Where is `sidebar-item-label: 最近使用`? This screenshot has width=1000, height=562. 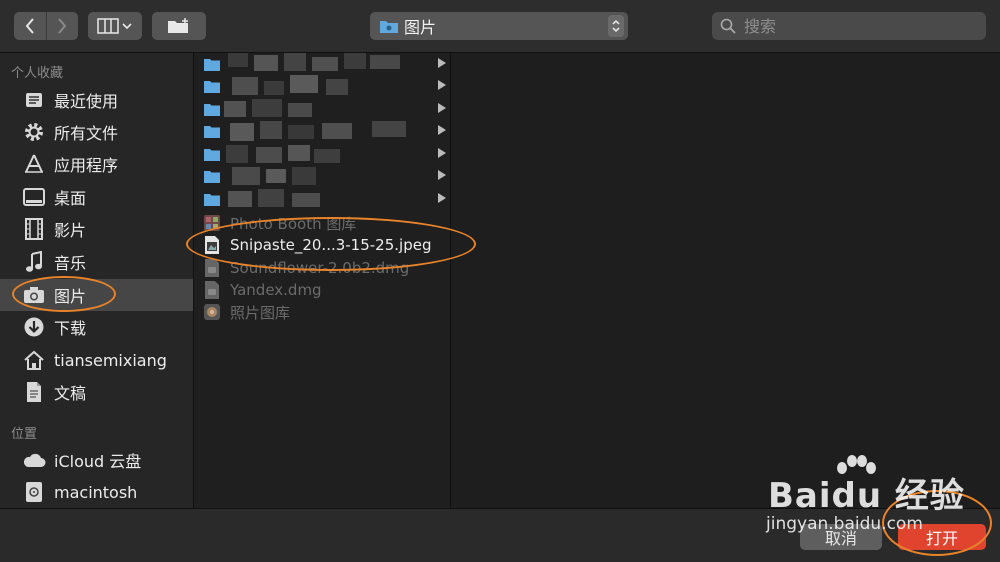
sidebar-item-label: 最近使用 is located at coordinates (86, 101).